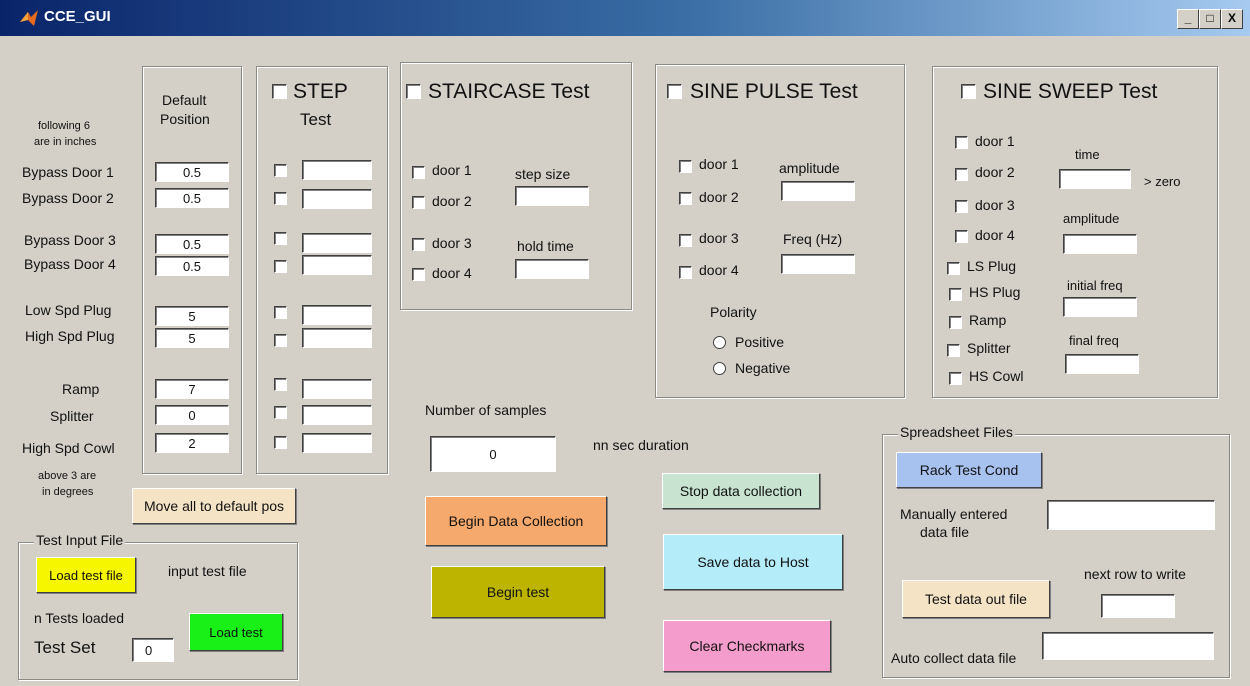 The width and height of the screenshot is (1250, 686). What do you see at coordinates (961, 206) in the screenshot?
I see `sweep-door-3-checkbox` at bounding box center [961, 206].